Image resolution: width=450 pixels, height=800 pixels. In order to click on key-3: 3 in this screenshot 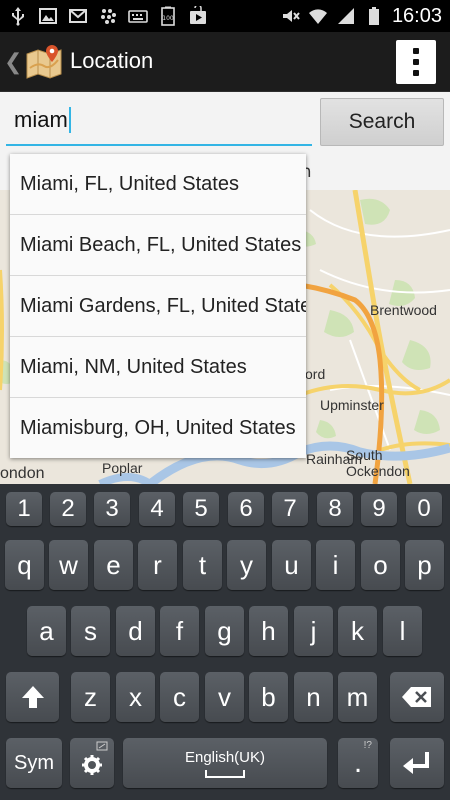, I will do `click(112, 509)`.